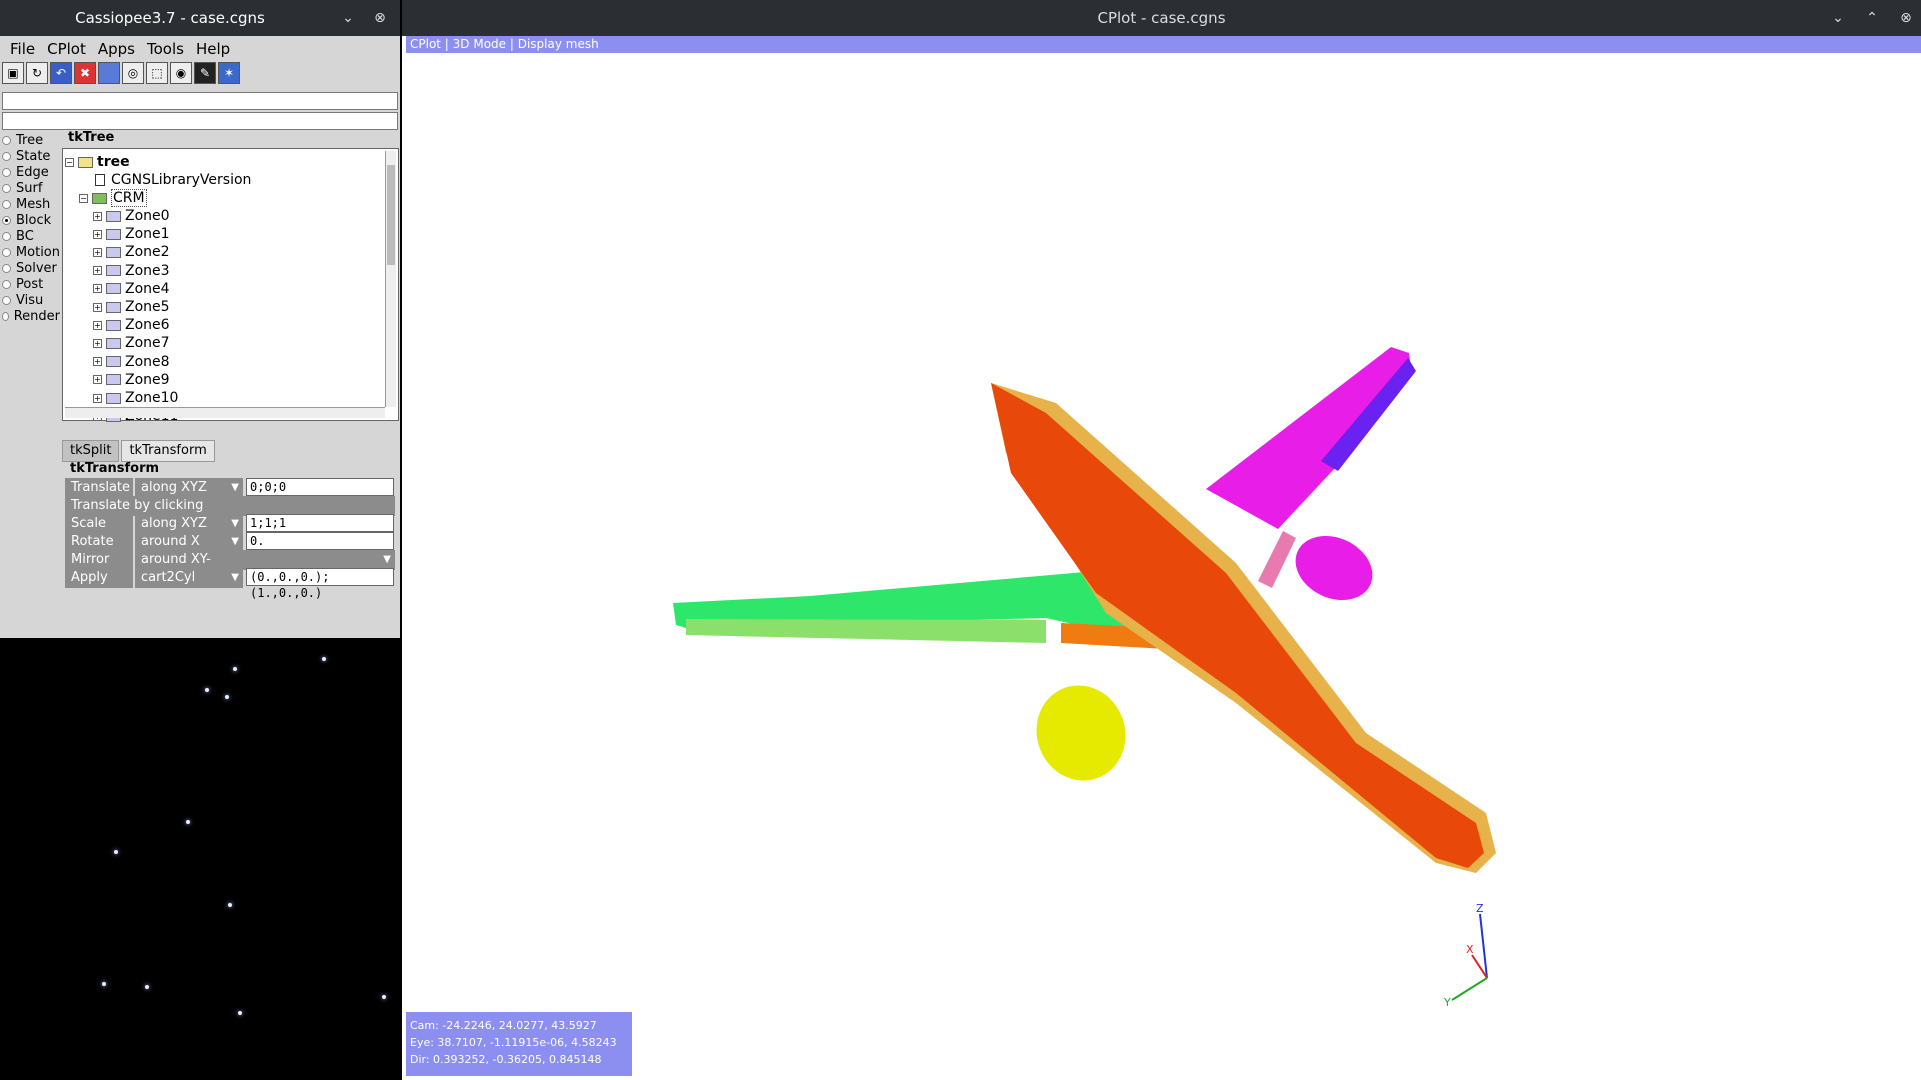  I want to click on app-radio-post: Post, so click(31, 284).